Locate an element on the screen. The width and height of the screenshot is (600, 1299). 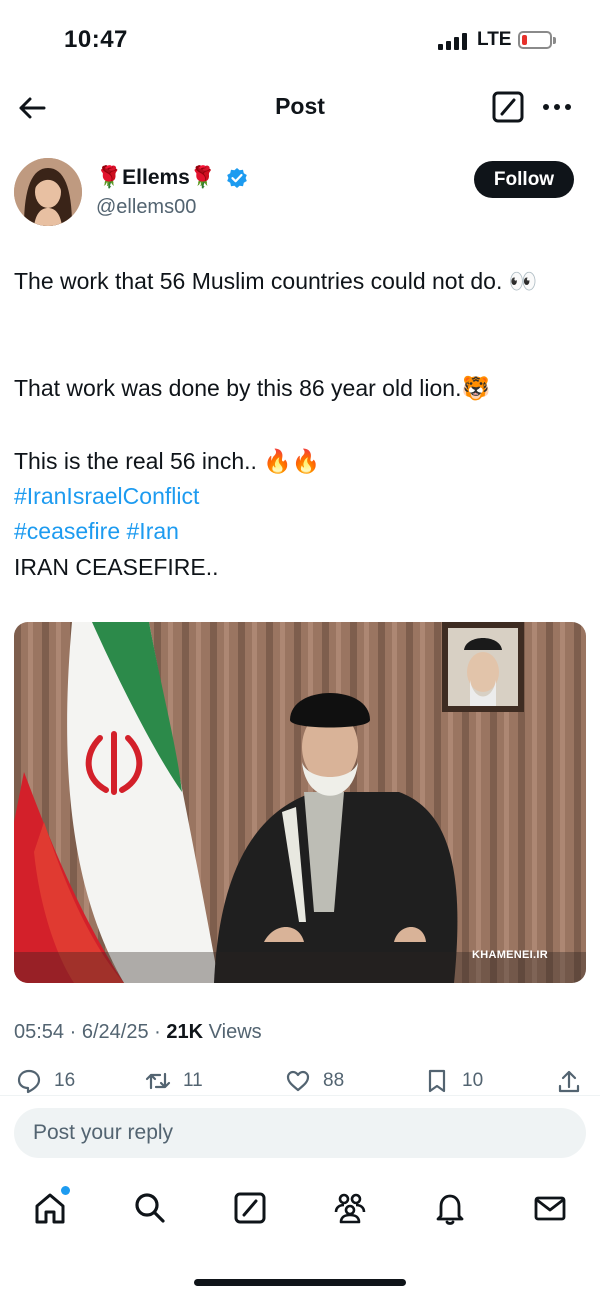
grok-button is located at coordinates (508, 107).